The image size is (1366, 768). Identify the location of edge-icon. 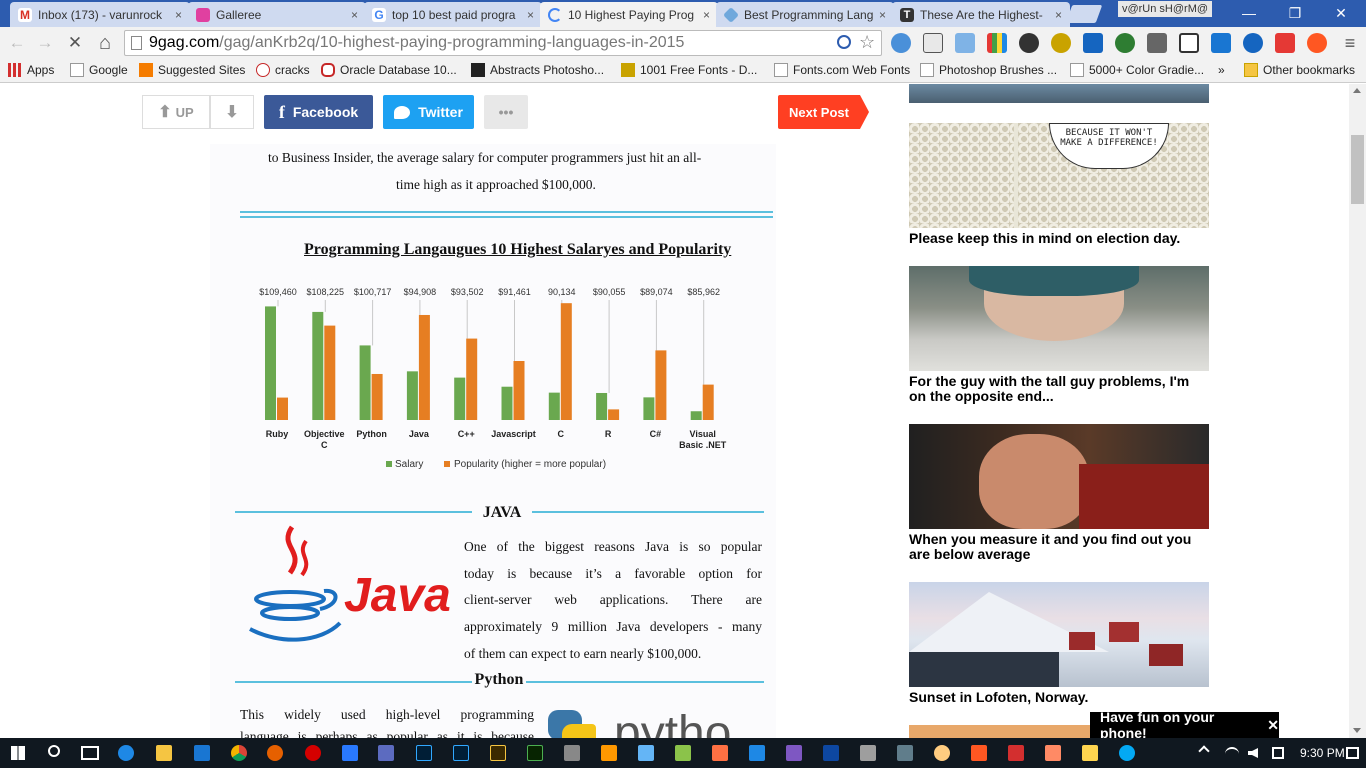
(126, 753).